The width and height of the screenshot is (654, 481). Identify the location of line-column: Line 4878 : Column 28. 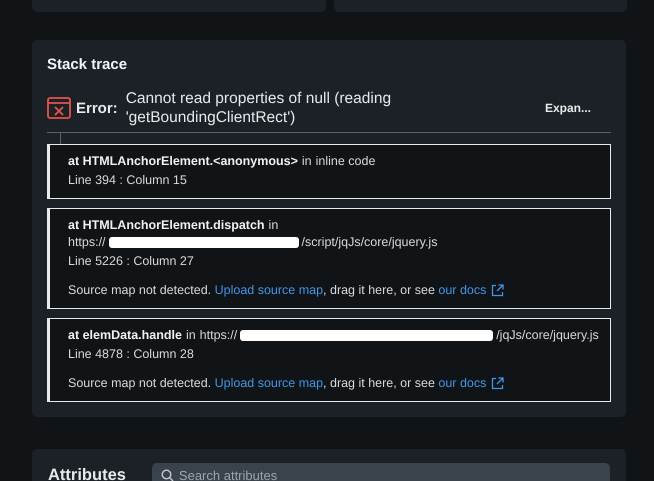
(334, 354).